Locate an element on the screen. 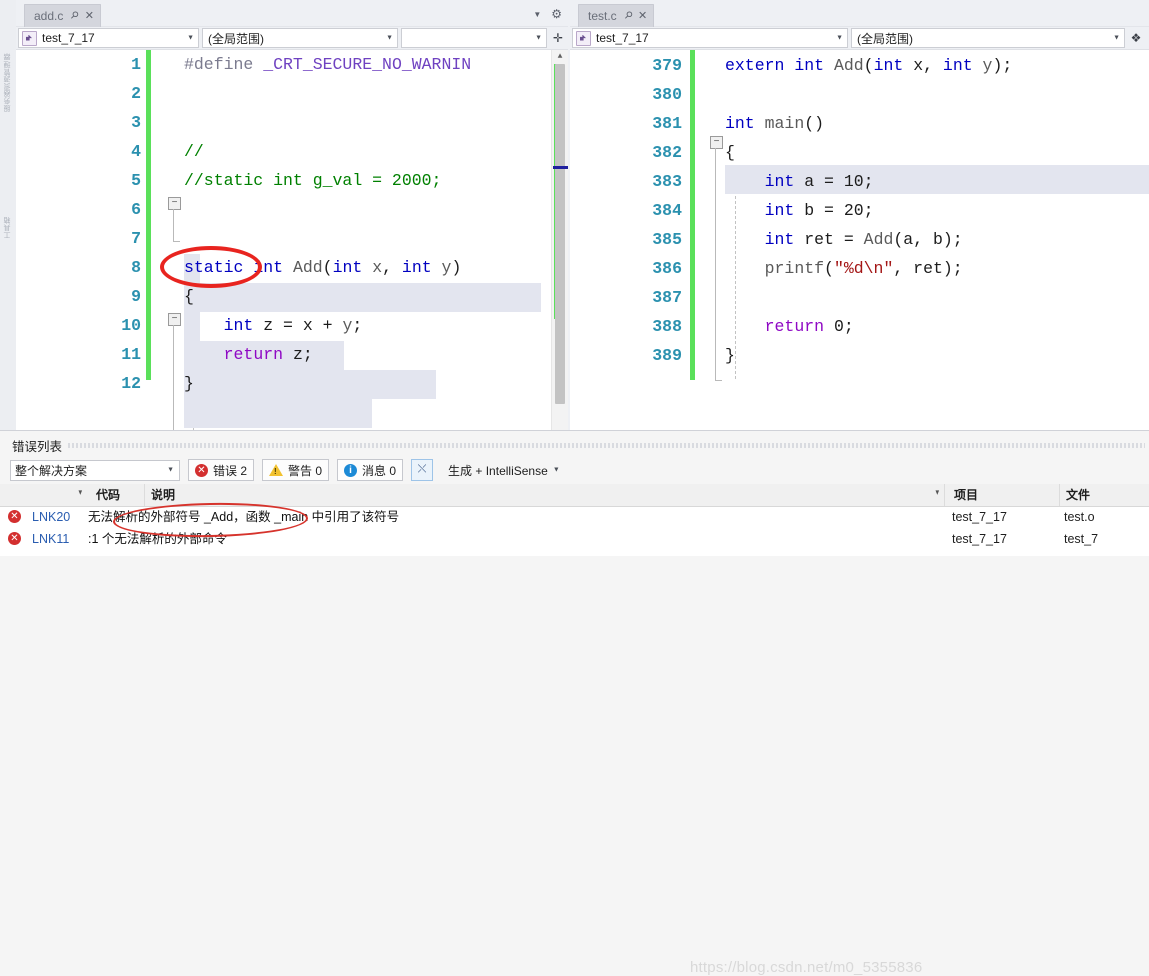  info-icon: i is located at coordinates (351, 470).